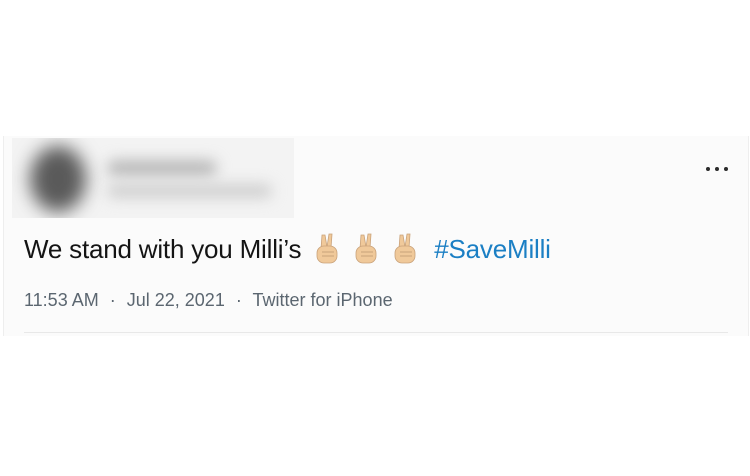 This screenshot has height=476, width=750. What do you see at coordinates (492, 249) in the screenshot?
I see `hashtag-link: #SaveMilli` at bounding box center [492, 249].